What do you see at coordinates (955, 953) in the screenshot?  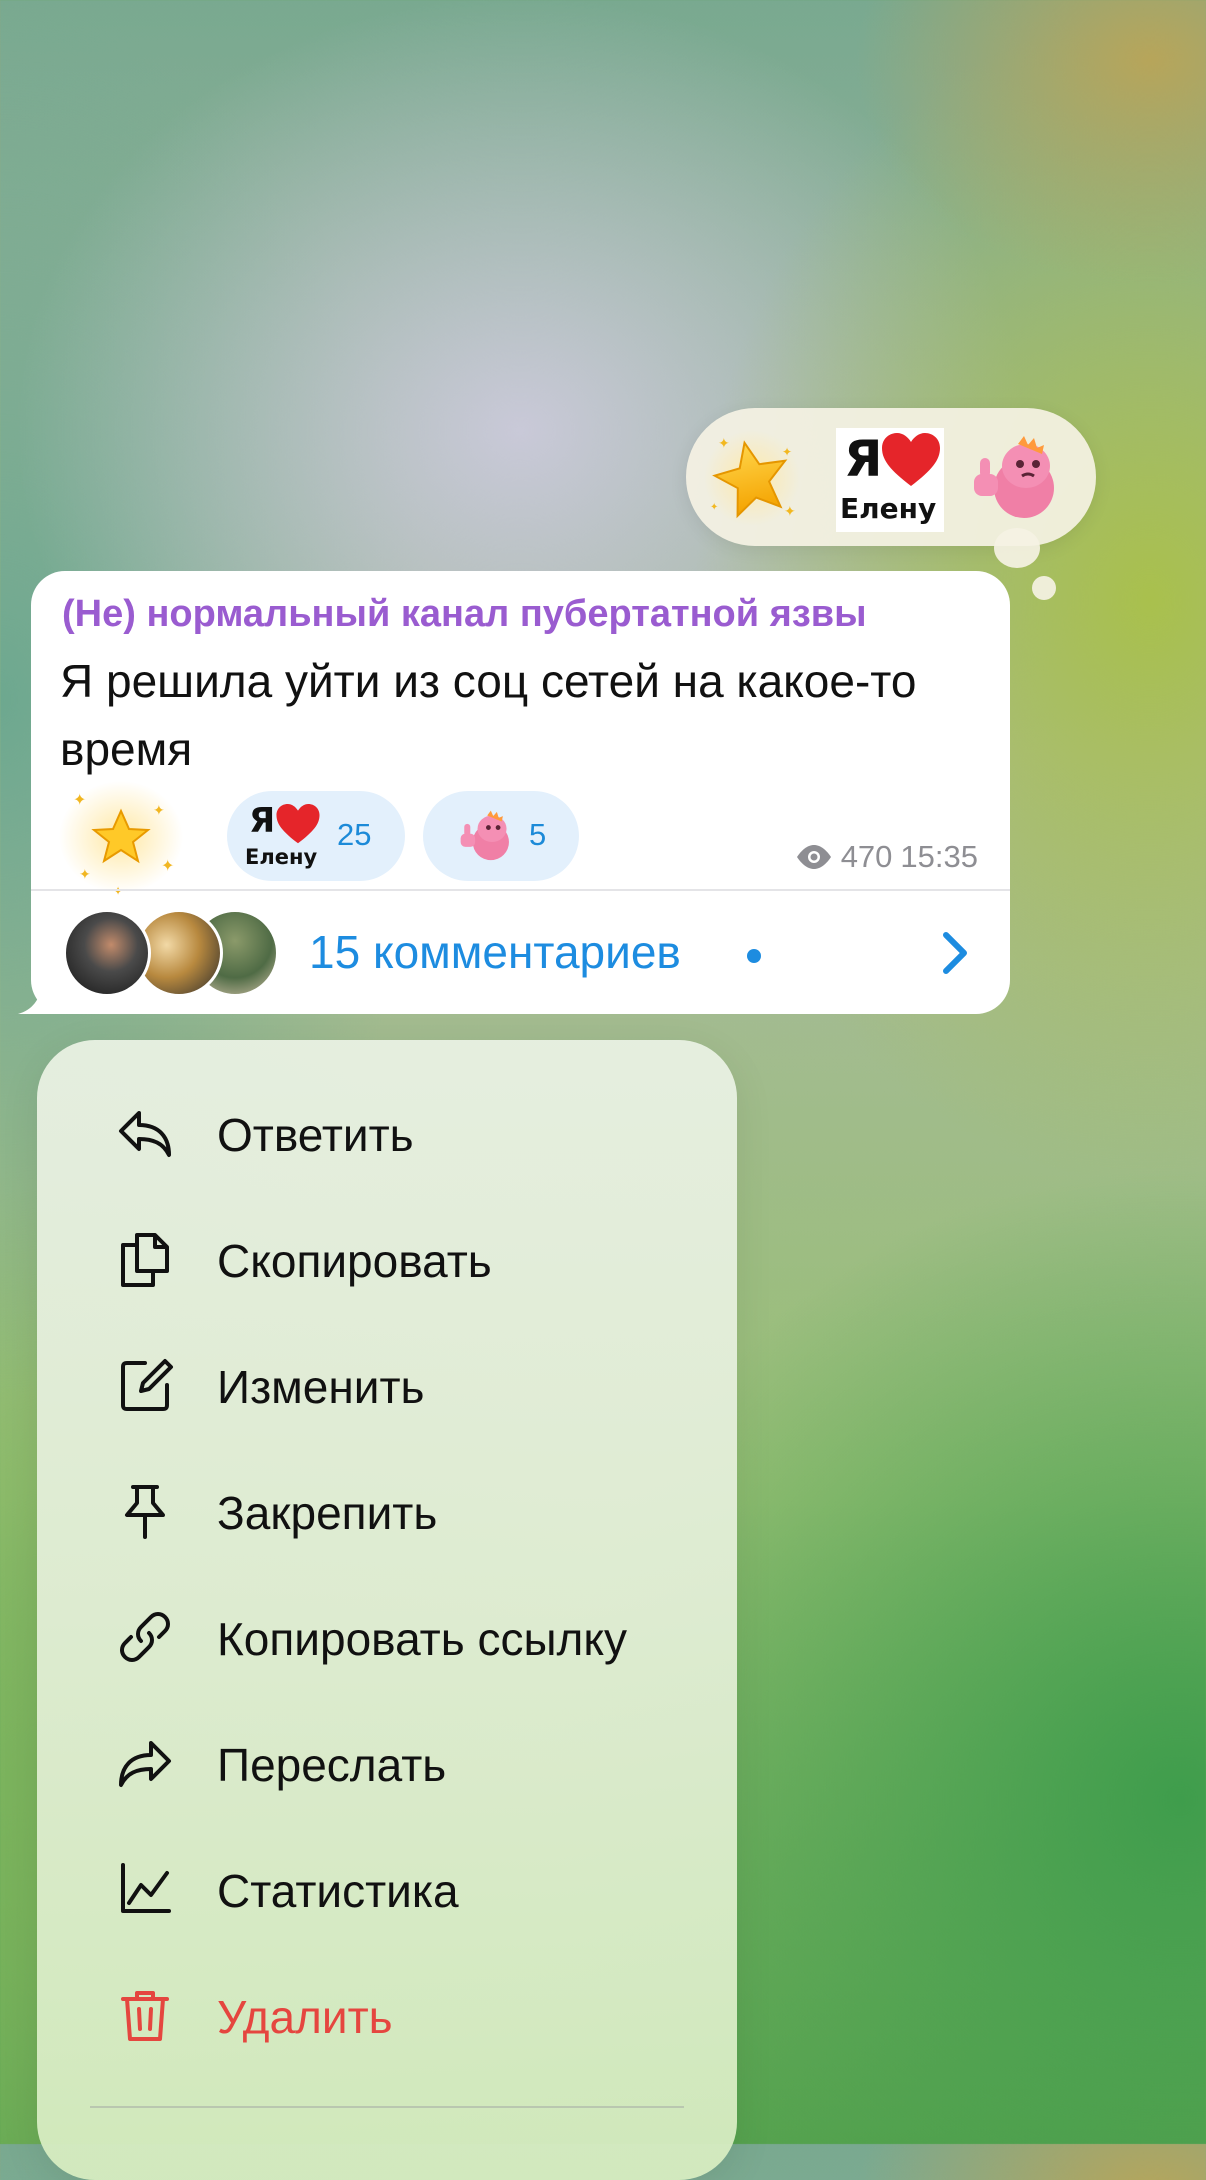 I see `chevron-right-icon` at bounding box center [955, 953].